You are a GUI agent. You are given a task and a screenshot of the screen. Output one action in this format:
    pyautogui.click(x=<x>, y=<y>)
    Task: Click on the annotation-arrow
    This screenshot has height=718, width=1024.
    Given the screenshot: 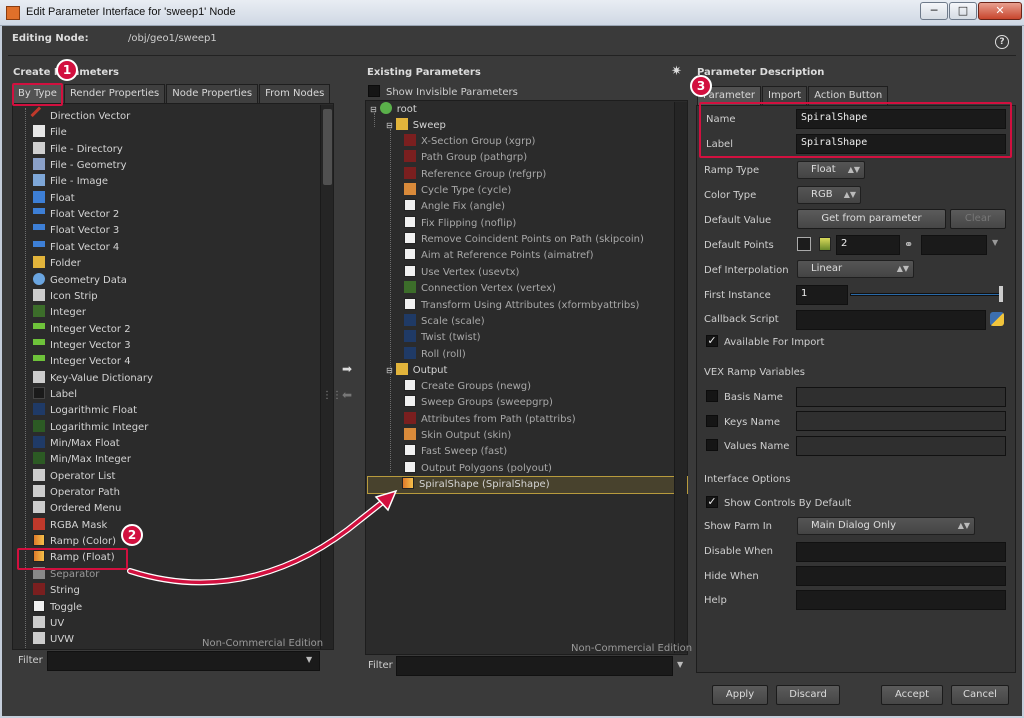 What is the action you would take?
    pyautogui.click(x=262, y=537)
    